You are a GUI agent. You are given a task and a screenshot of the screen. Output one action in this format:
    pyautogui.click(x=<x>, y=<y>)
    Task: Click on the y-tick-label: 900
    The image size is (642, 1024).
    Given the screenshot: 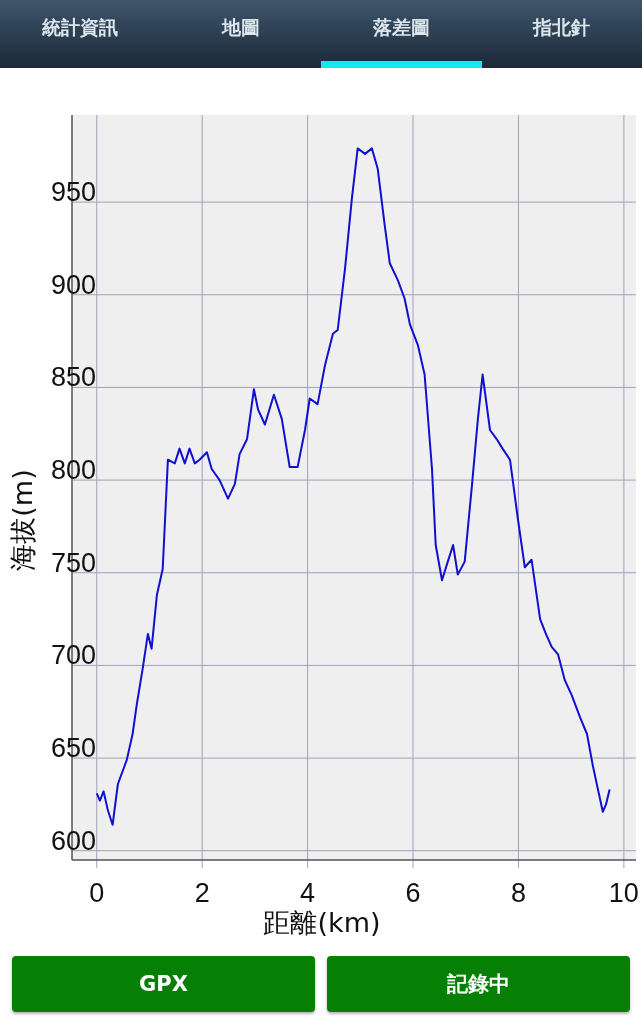 What is the action you would take?
    pyautogui.click(x=73, y=284)
    